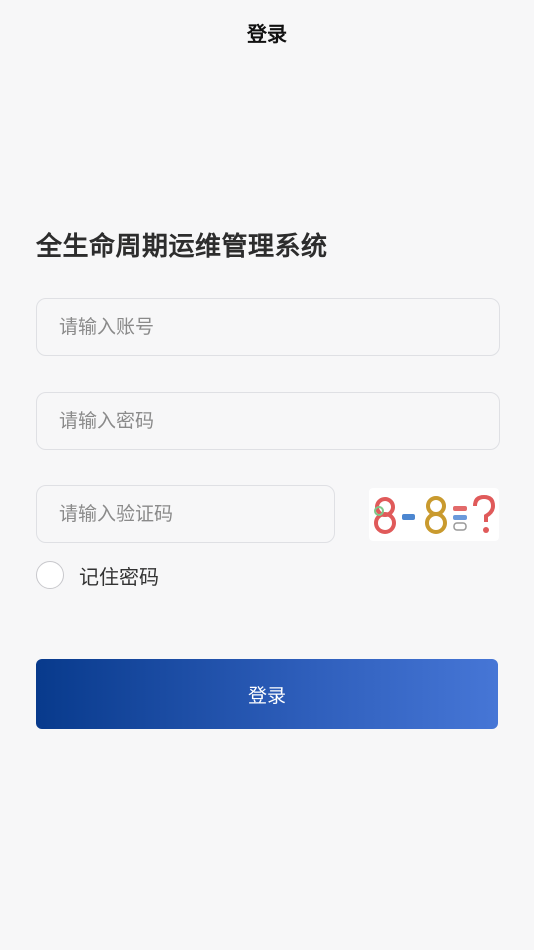 Image resolution: width=534 pixels, height=950 pixels. I want to click on password-field-box, so click(268, 421).